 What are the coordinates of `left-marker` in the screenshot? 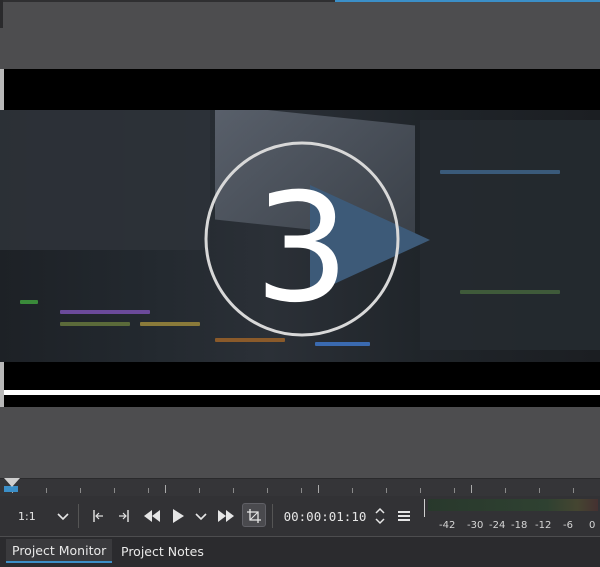 It's located at (1, 14).